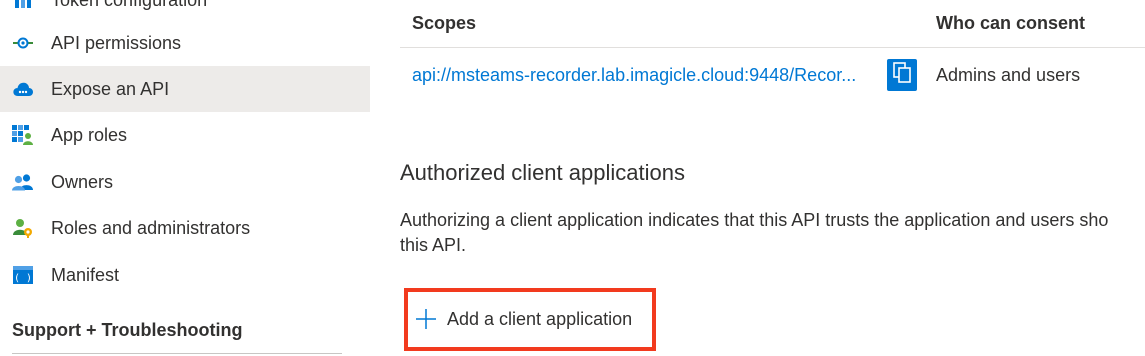  I want to click on copy-button, so click(902, 75).